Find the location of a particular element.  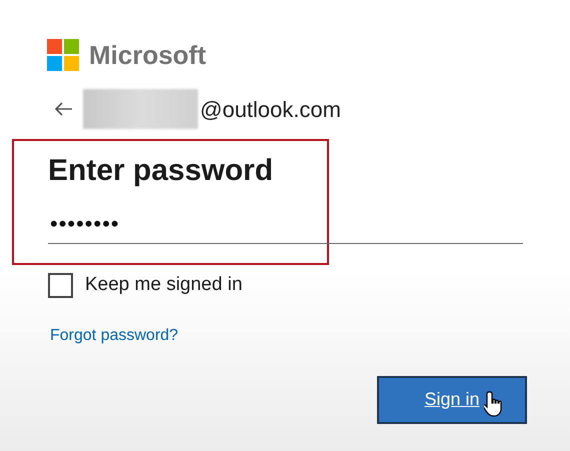

checkbox-label: Keep me signed in is located at coordinates (163, 285).